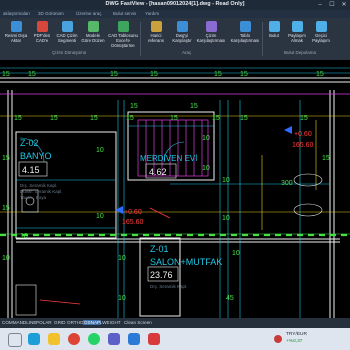 The image size is (350, 350). What do you see at coordinates (296, 334) in the screenshot?
I see `currency-pair: TRY/EUR` at bounding box center [296, 334].